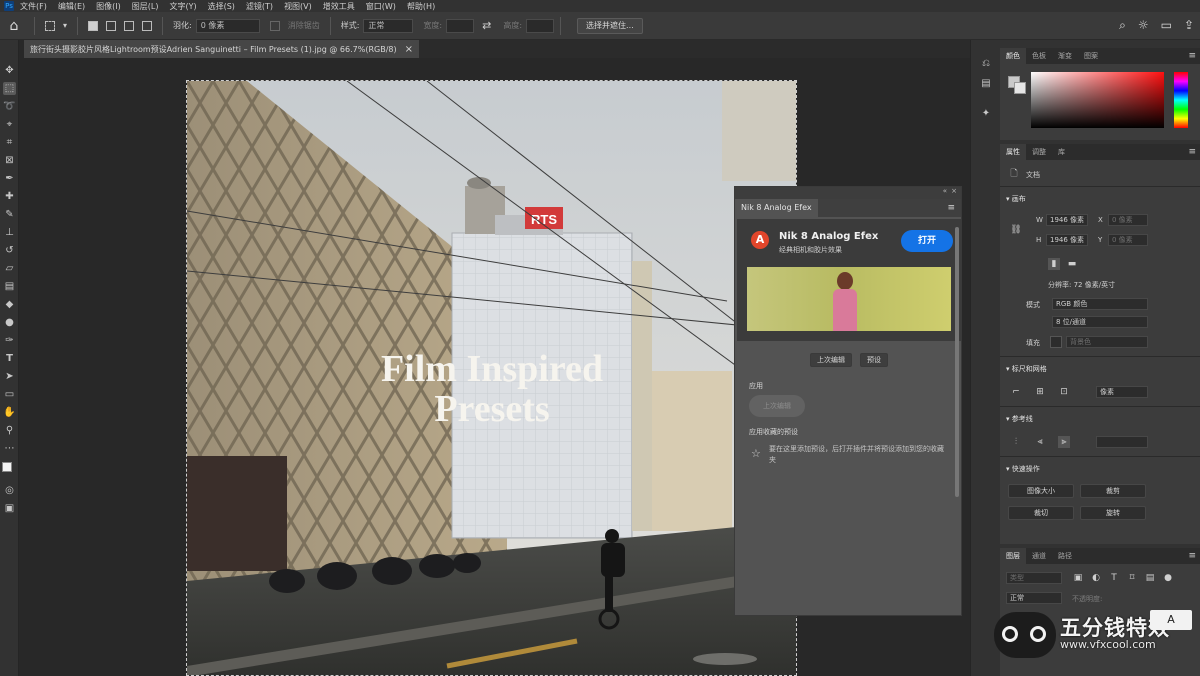 The image size is (1200, 676). Describe the element at coordinates (777, 406) in the screenshot. I see `apply-last-edit-button: 上次编辑` at that location.